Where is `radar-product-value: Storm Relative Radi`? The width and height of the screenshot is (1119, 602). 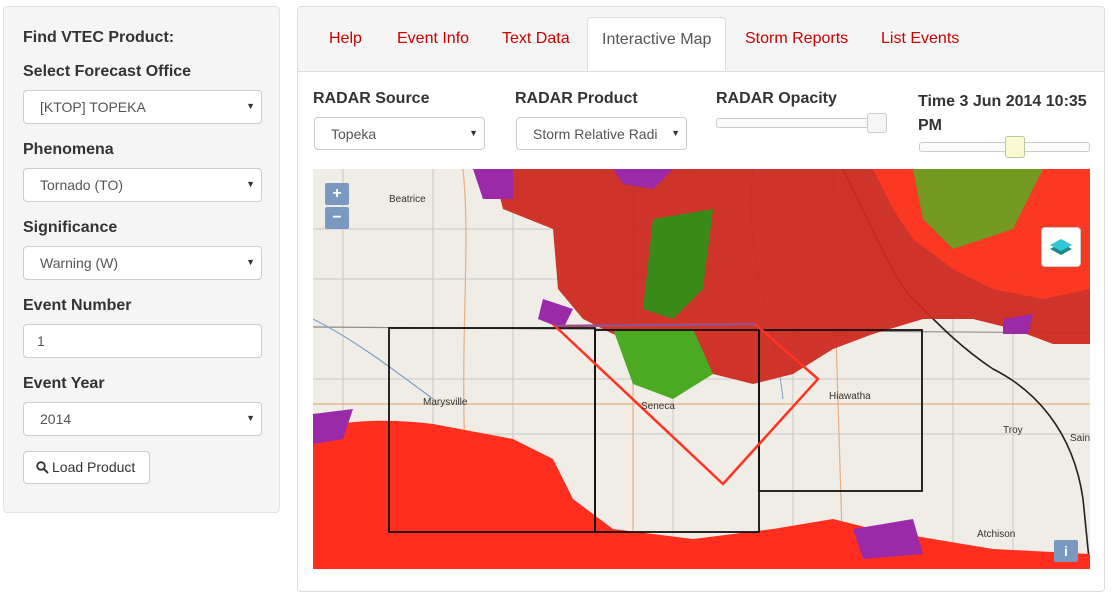 radar-product-value: Storm Relative Radi is located at coordinates (595, 134).